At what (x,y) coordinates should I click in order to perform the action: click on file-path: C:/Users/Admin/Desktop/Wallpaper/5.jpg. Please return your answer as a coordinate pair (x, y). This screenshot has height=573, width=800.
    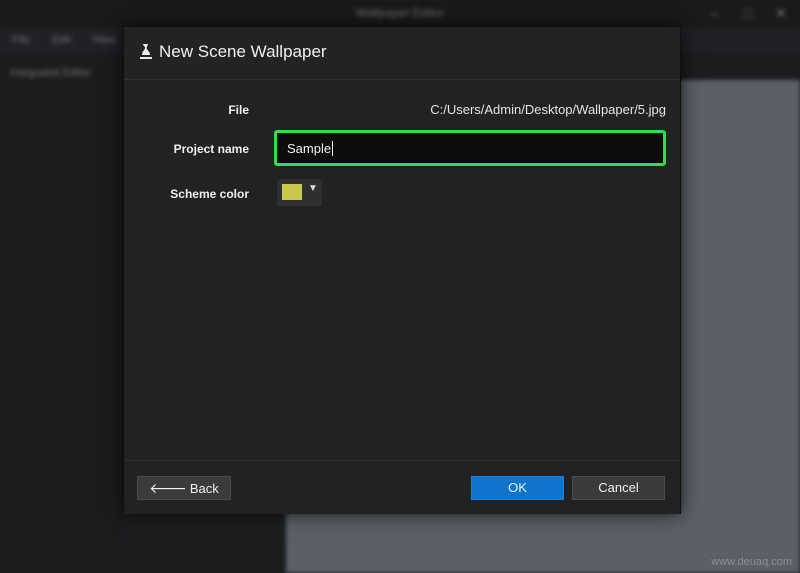
    Looking at the image, I should click on (548, 109).